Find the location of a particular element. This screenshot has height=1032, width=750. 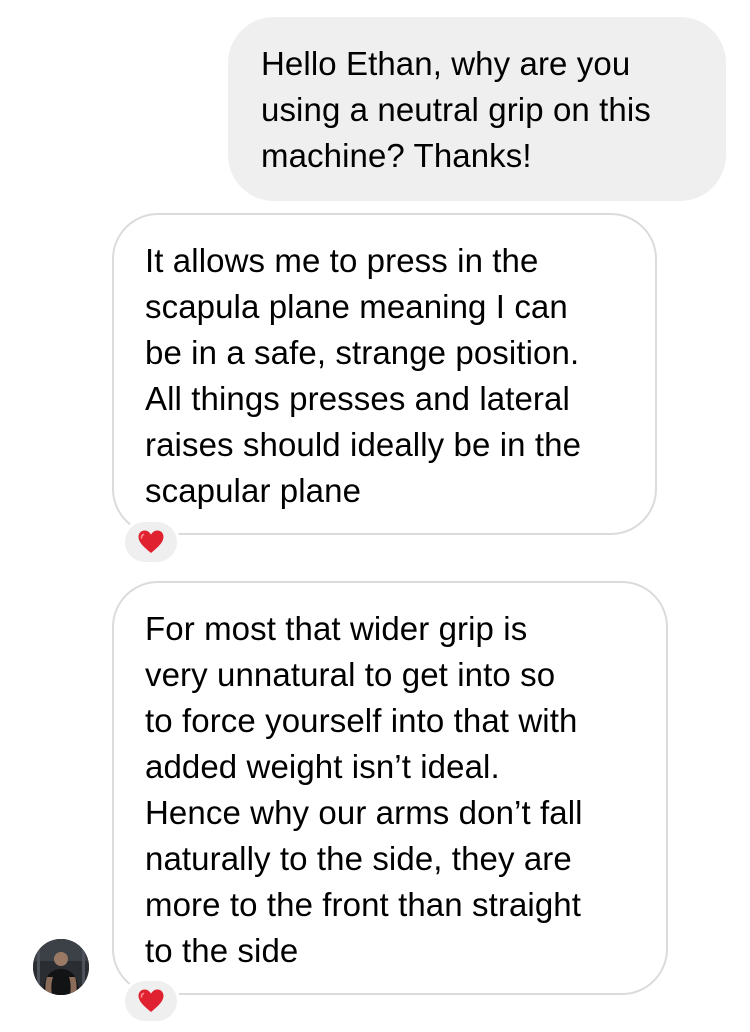

avatar-photo is located at coordinates (61, 967).